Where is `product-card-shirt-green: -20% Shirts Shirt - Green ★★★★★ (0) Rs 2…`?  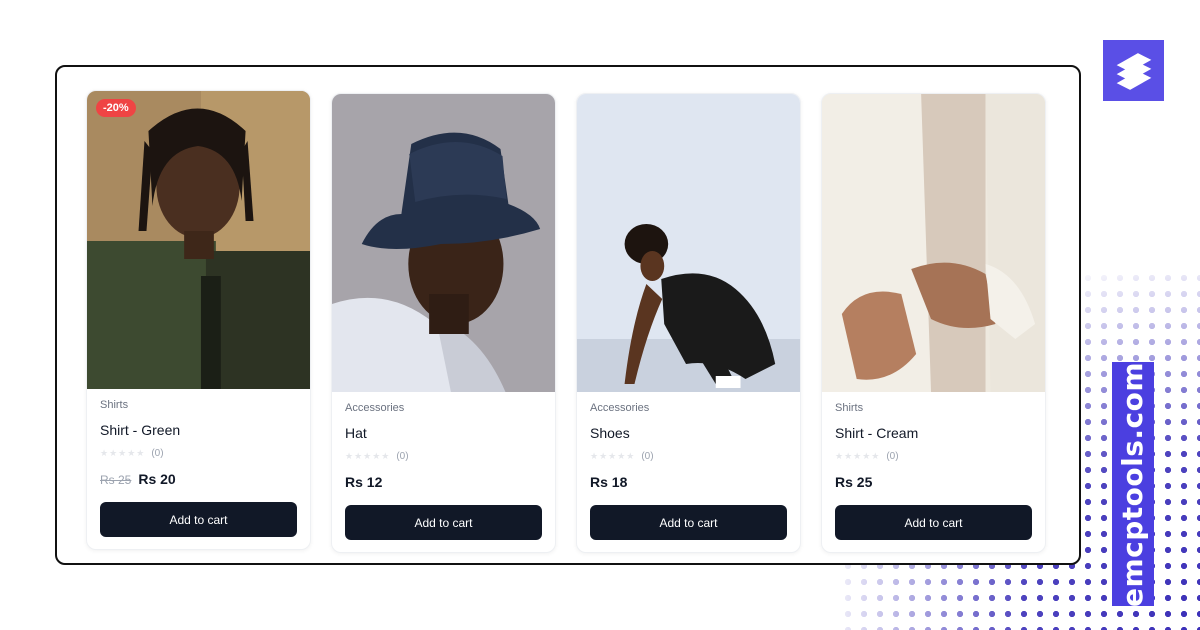 product-card-shirt-green: -20% Shirts Shirt - Green ★★★★★ (0) Rs 2… is located at coordinates (198, 320).